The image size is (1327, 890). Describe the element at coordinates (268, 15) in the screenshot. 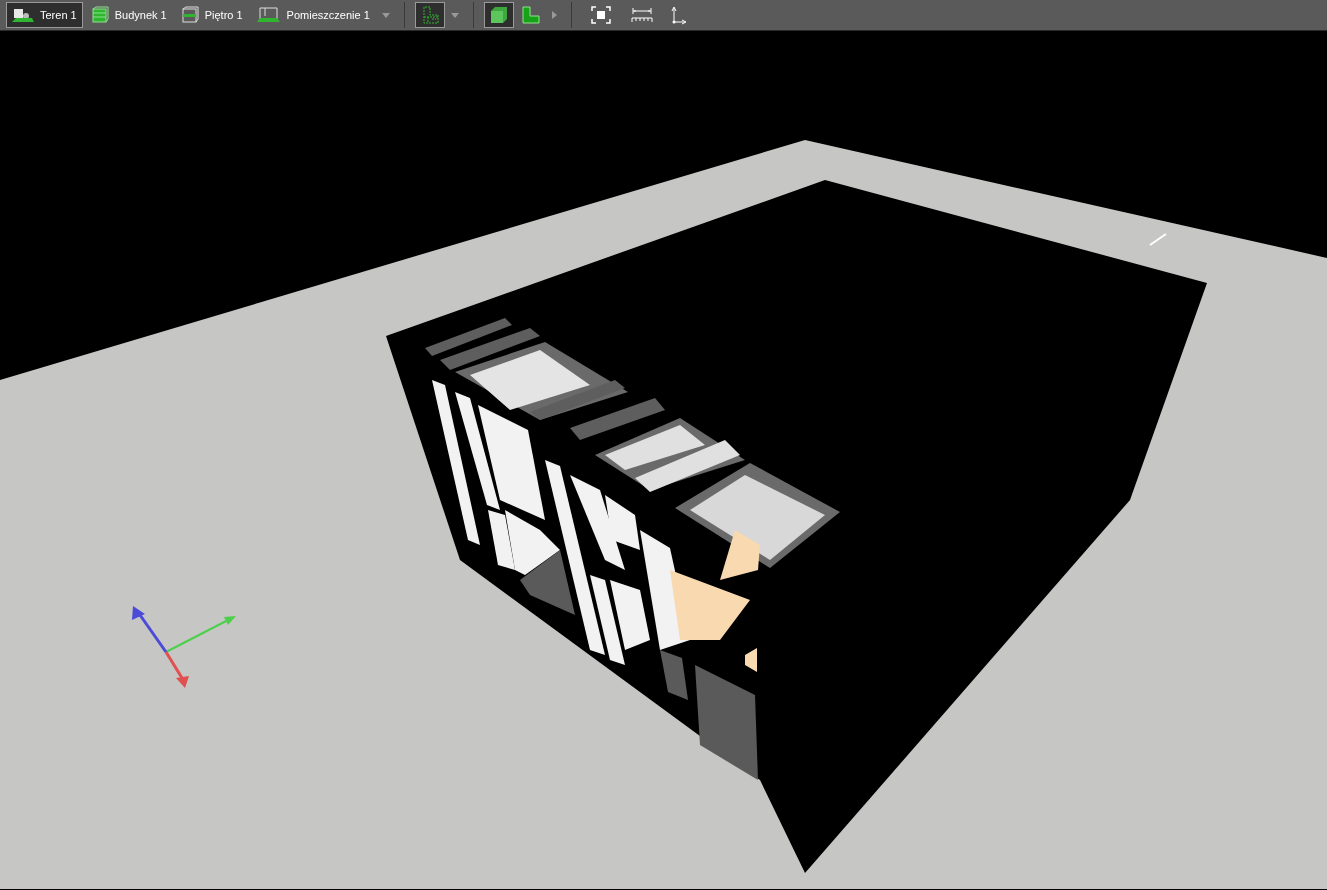

I see `room-icon` at that location.